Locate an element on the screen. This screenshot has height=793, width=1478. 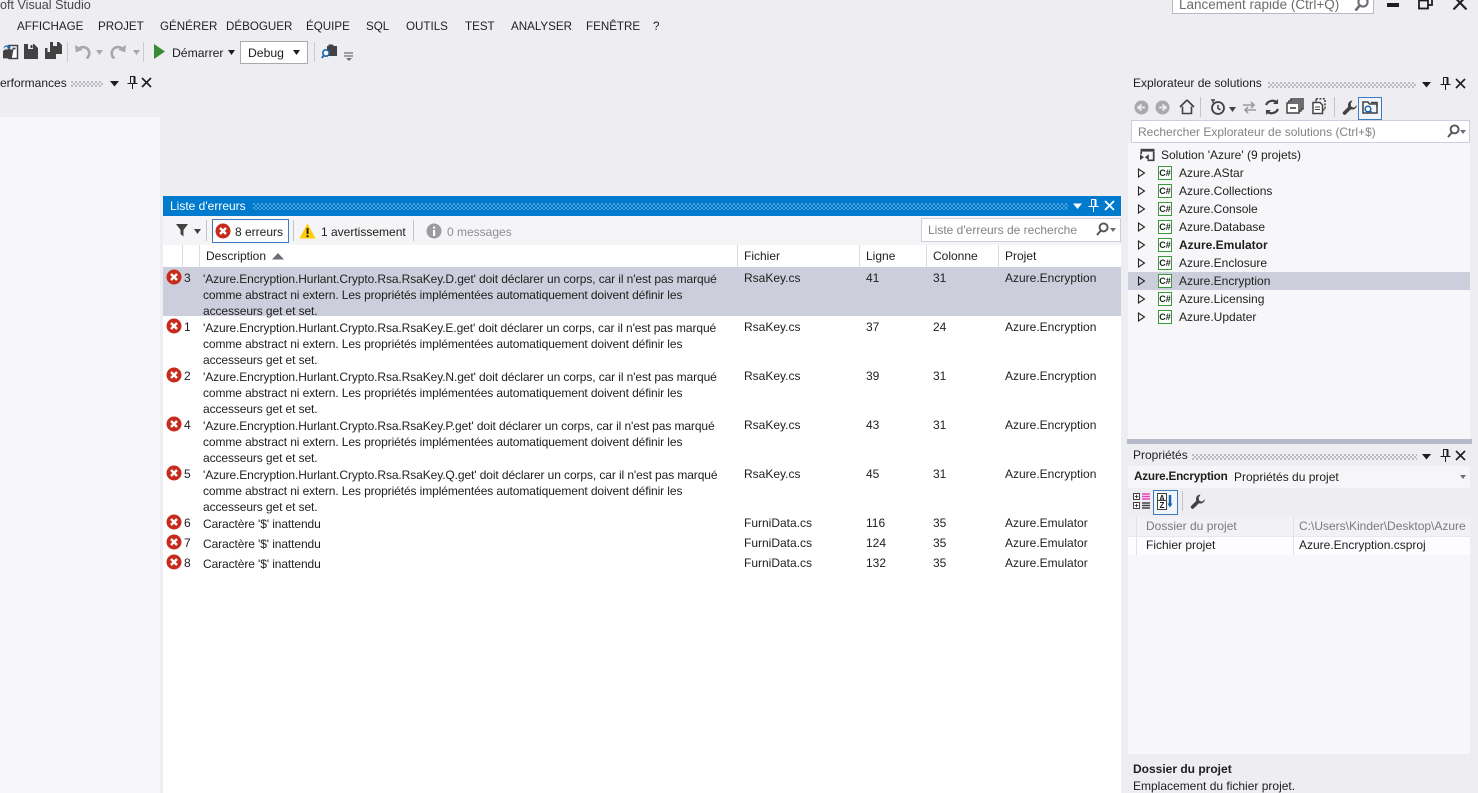
svg-text: Z is located at coordinates (1162, 505).